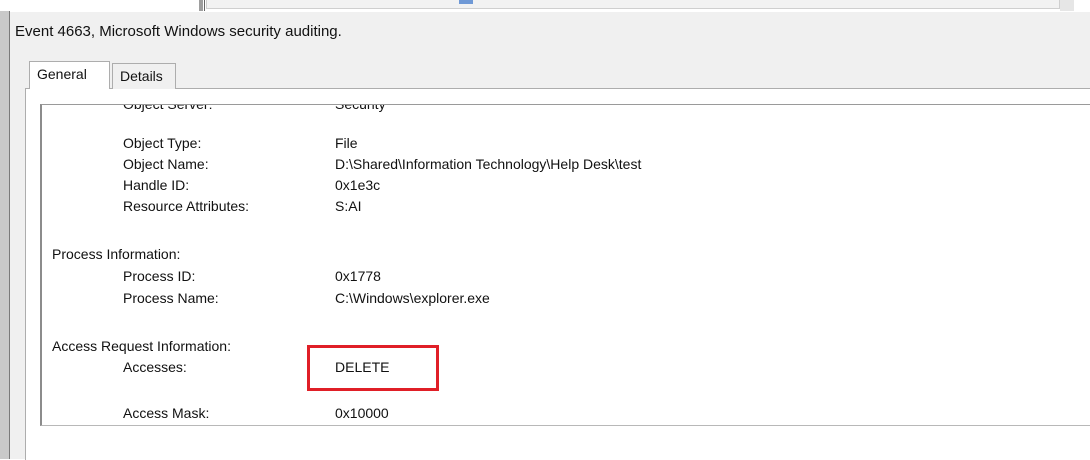  I want to click on field-label: Access Mask:, so click(166, 413).